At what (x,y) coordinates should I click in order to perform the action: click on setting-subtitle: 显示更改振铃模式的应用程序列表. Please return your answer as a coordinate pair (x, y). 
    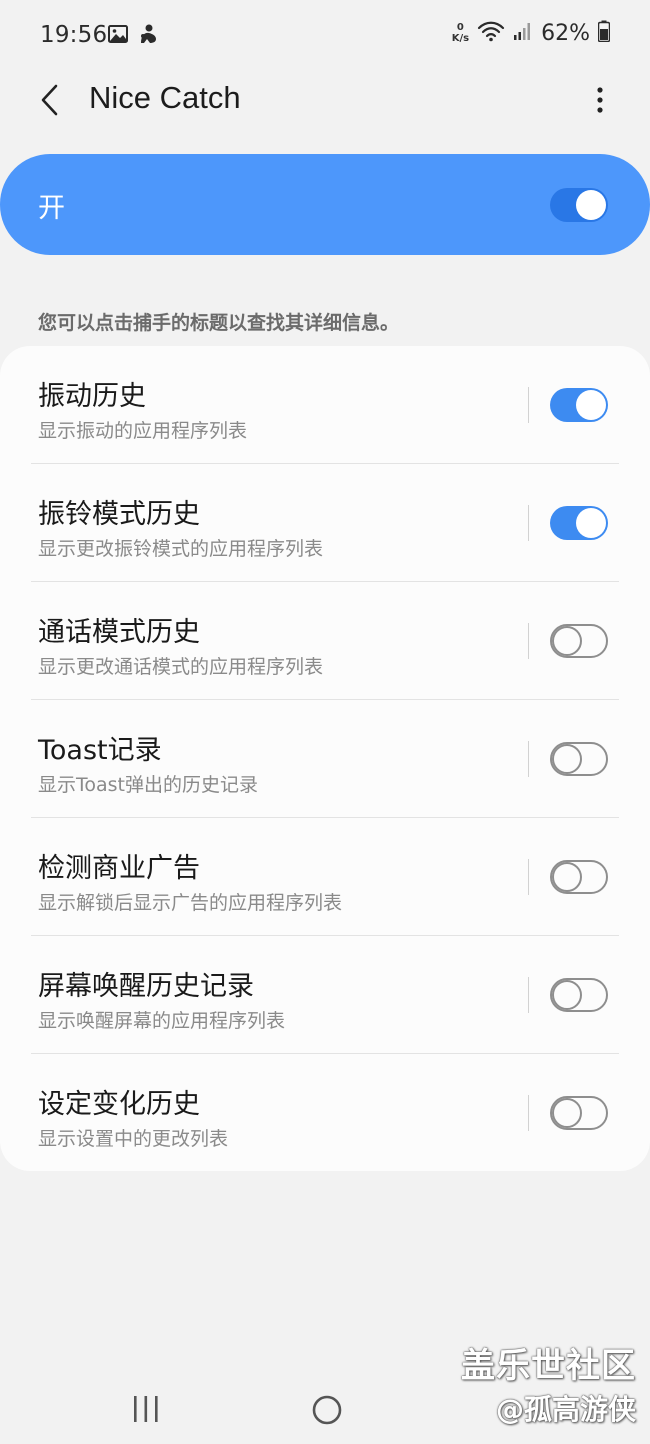
    Looking at the image, I should click on (181, 549).